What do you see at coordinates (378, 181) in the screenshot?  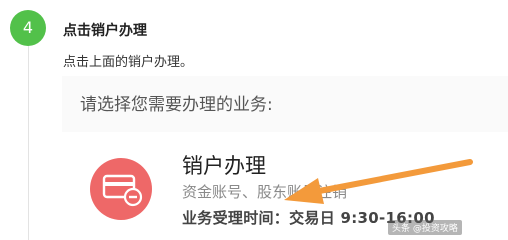 I see `orange-arrow-icon` at bounding box center [378, 181].